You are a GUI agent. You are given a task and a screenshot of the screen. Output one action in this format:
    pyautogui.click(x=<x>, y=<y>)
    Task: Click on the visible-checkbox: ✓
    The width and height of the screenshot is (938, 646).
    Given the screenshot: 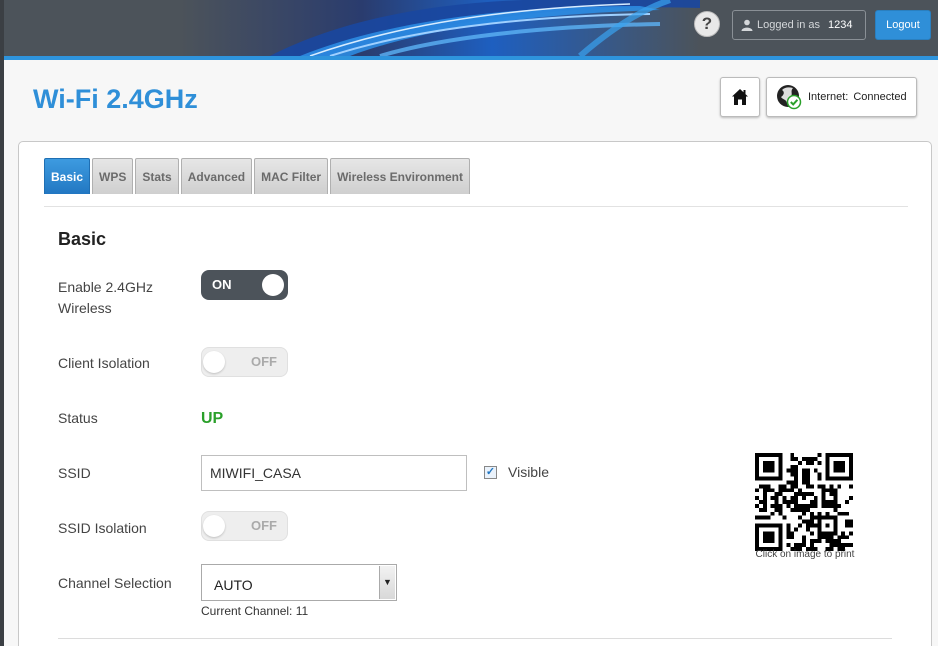 What is the action you would take?
    pyautogui.click(x=490, y=472)
    